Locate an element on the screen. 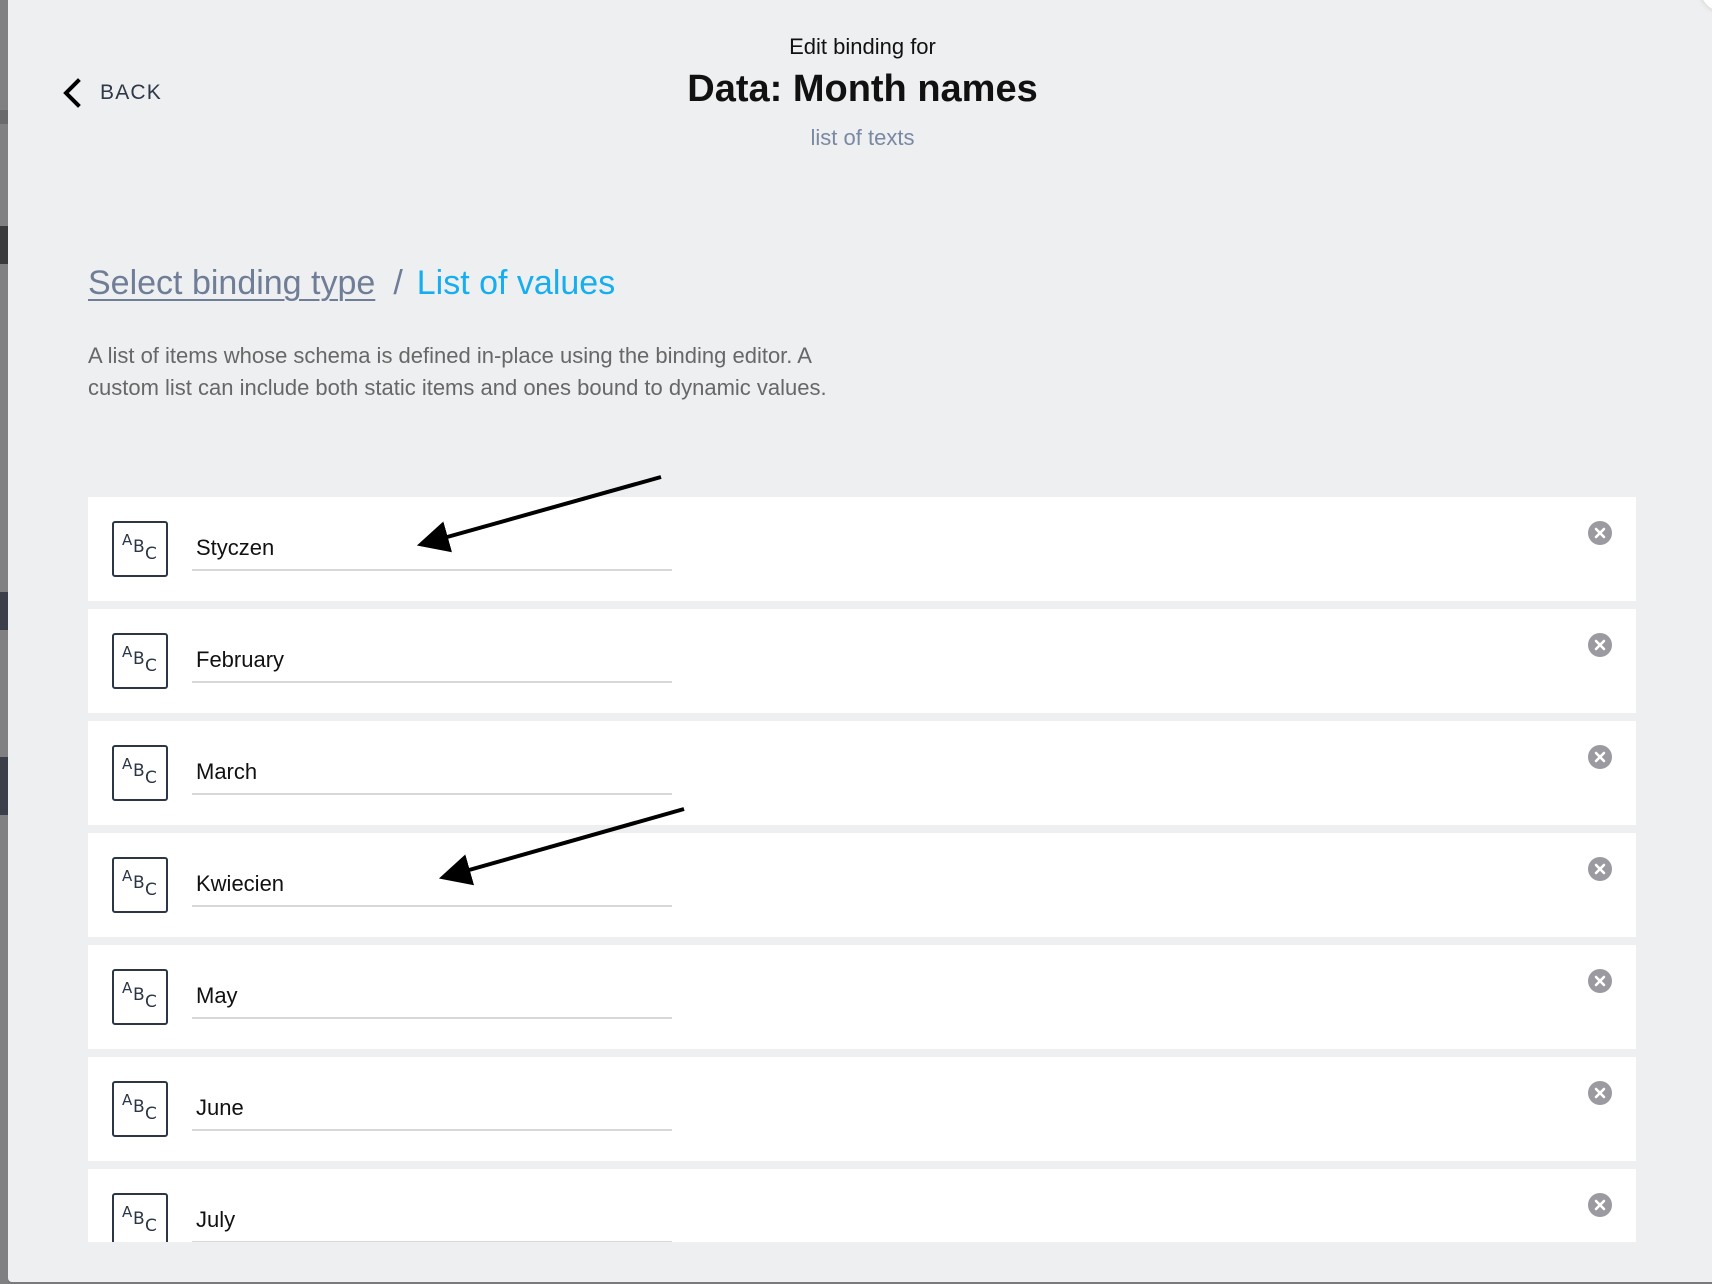  back-label: BACK is located at coordinates (131, 92).